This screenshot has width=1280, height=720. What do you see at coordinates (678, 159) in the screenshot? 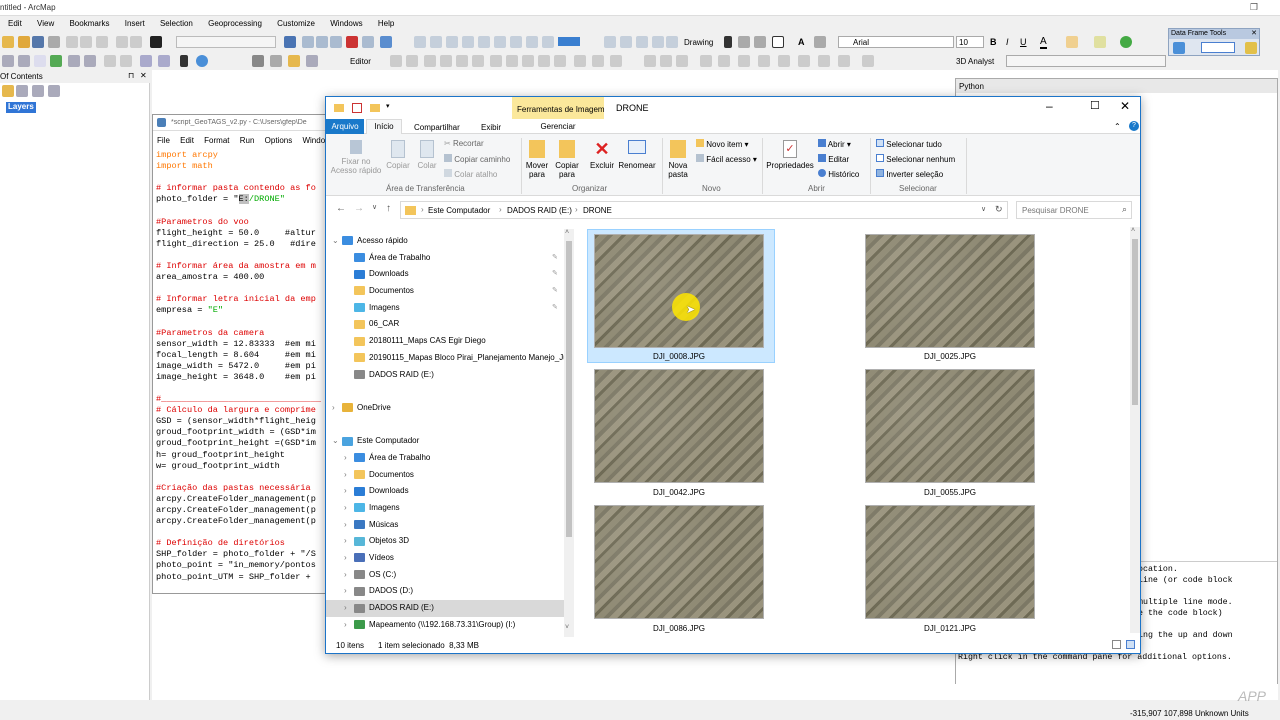
I see `new-folder-button: Nova pasta` at bounding box center [678, 159].